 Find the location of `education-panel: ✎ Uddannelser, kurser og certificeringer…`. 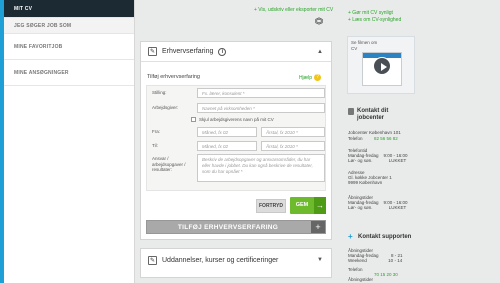

education-panel: ✎ Uddannelser, kurser og certificeringer… is located at coordinates (236, 263).